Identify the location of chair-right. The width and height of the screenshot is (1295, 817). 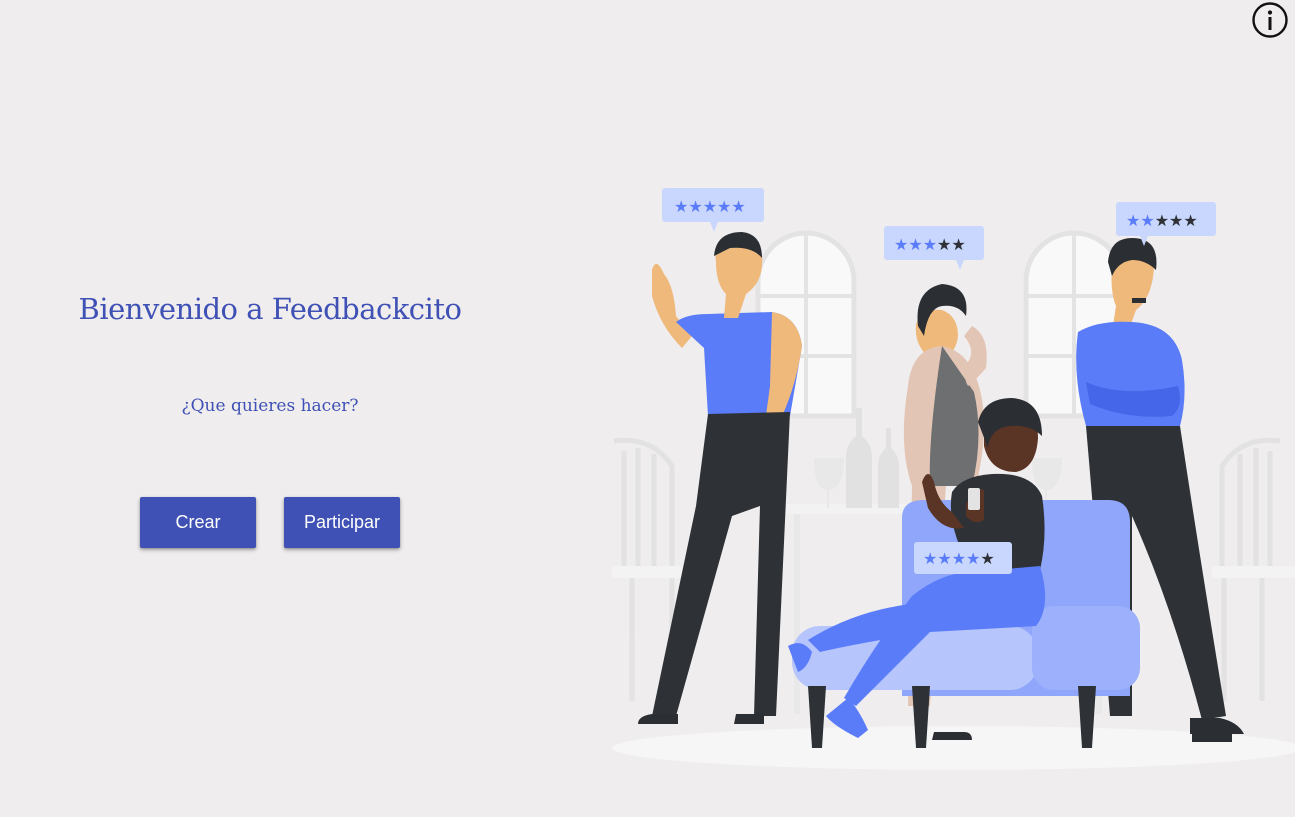
(1253, 569).